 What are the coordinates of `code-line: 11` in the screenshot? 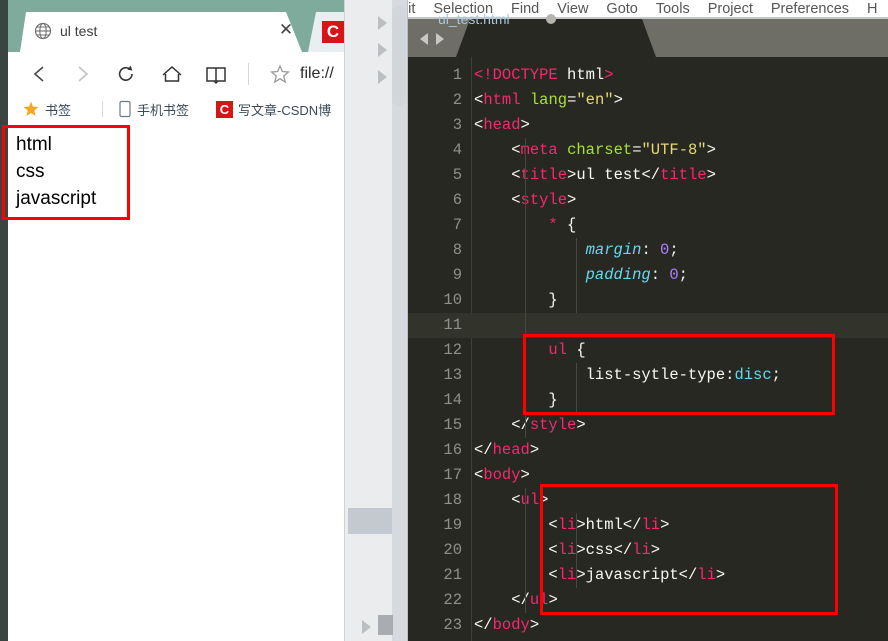 It's located at (648, 325).